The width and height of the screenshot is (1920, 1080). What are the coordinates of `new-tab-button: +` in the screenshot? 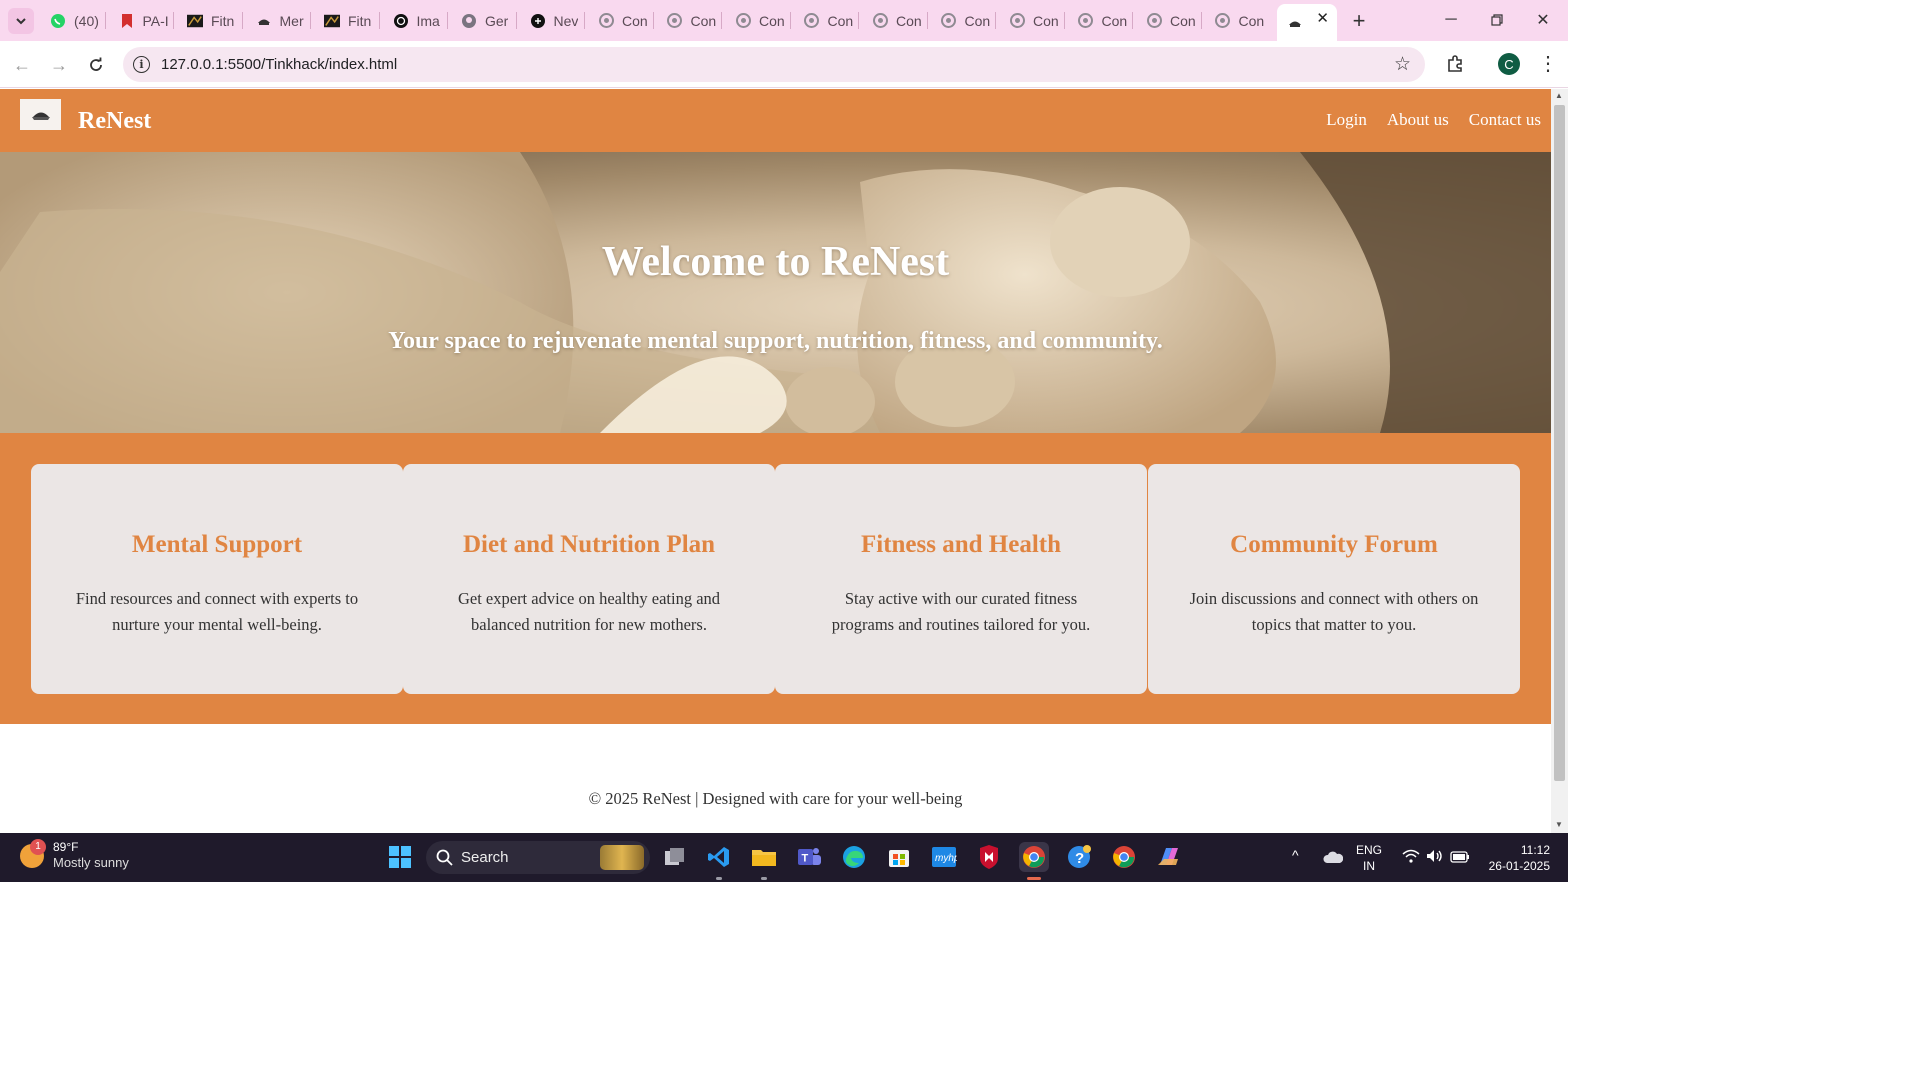 It's located at (1359, 21).